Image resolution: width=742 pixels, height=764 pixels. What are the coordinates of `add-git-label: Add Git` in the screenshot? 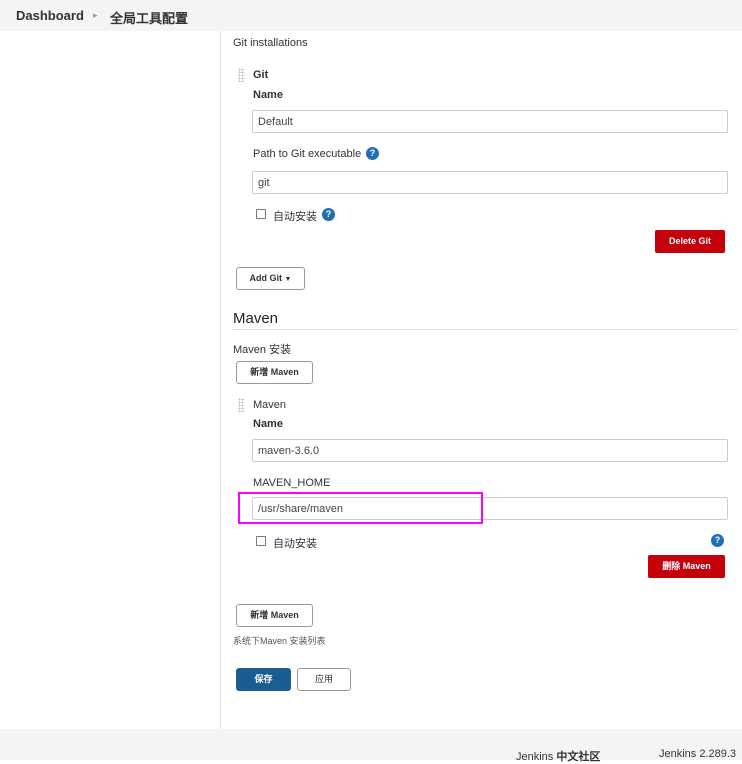 It's located at (266, 278).